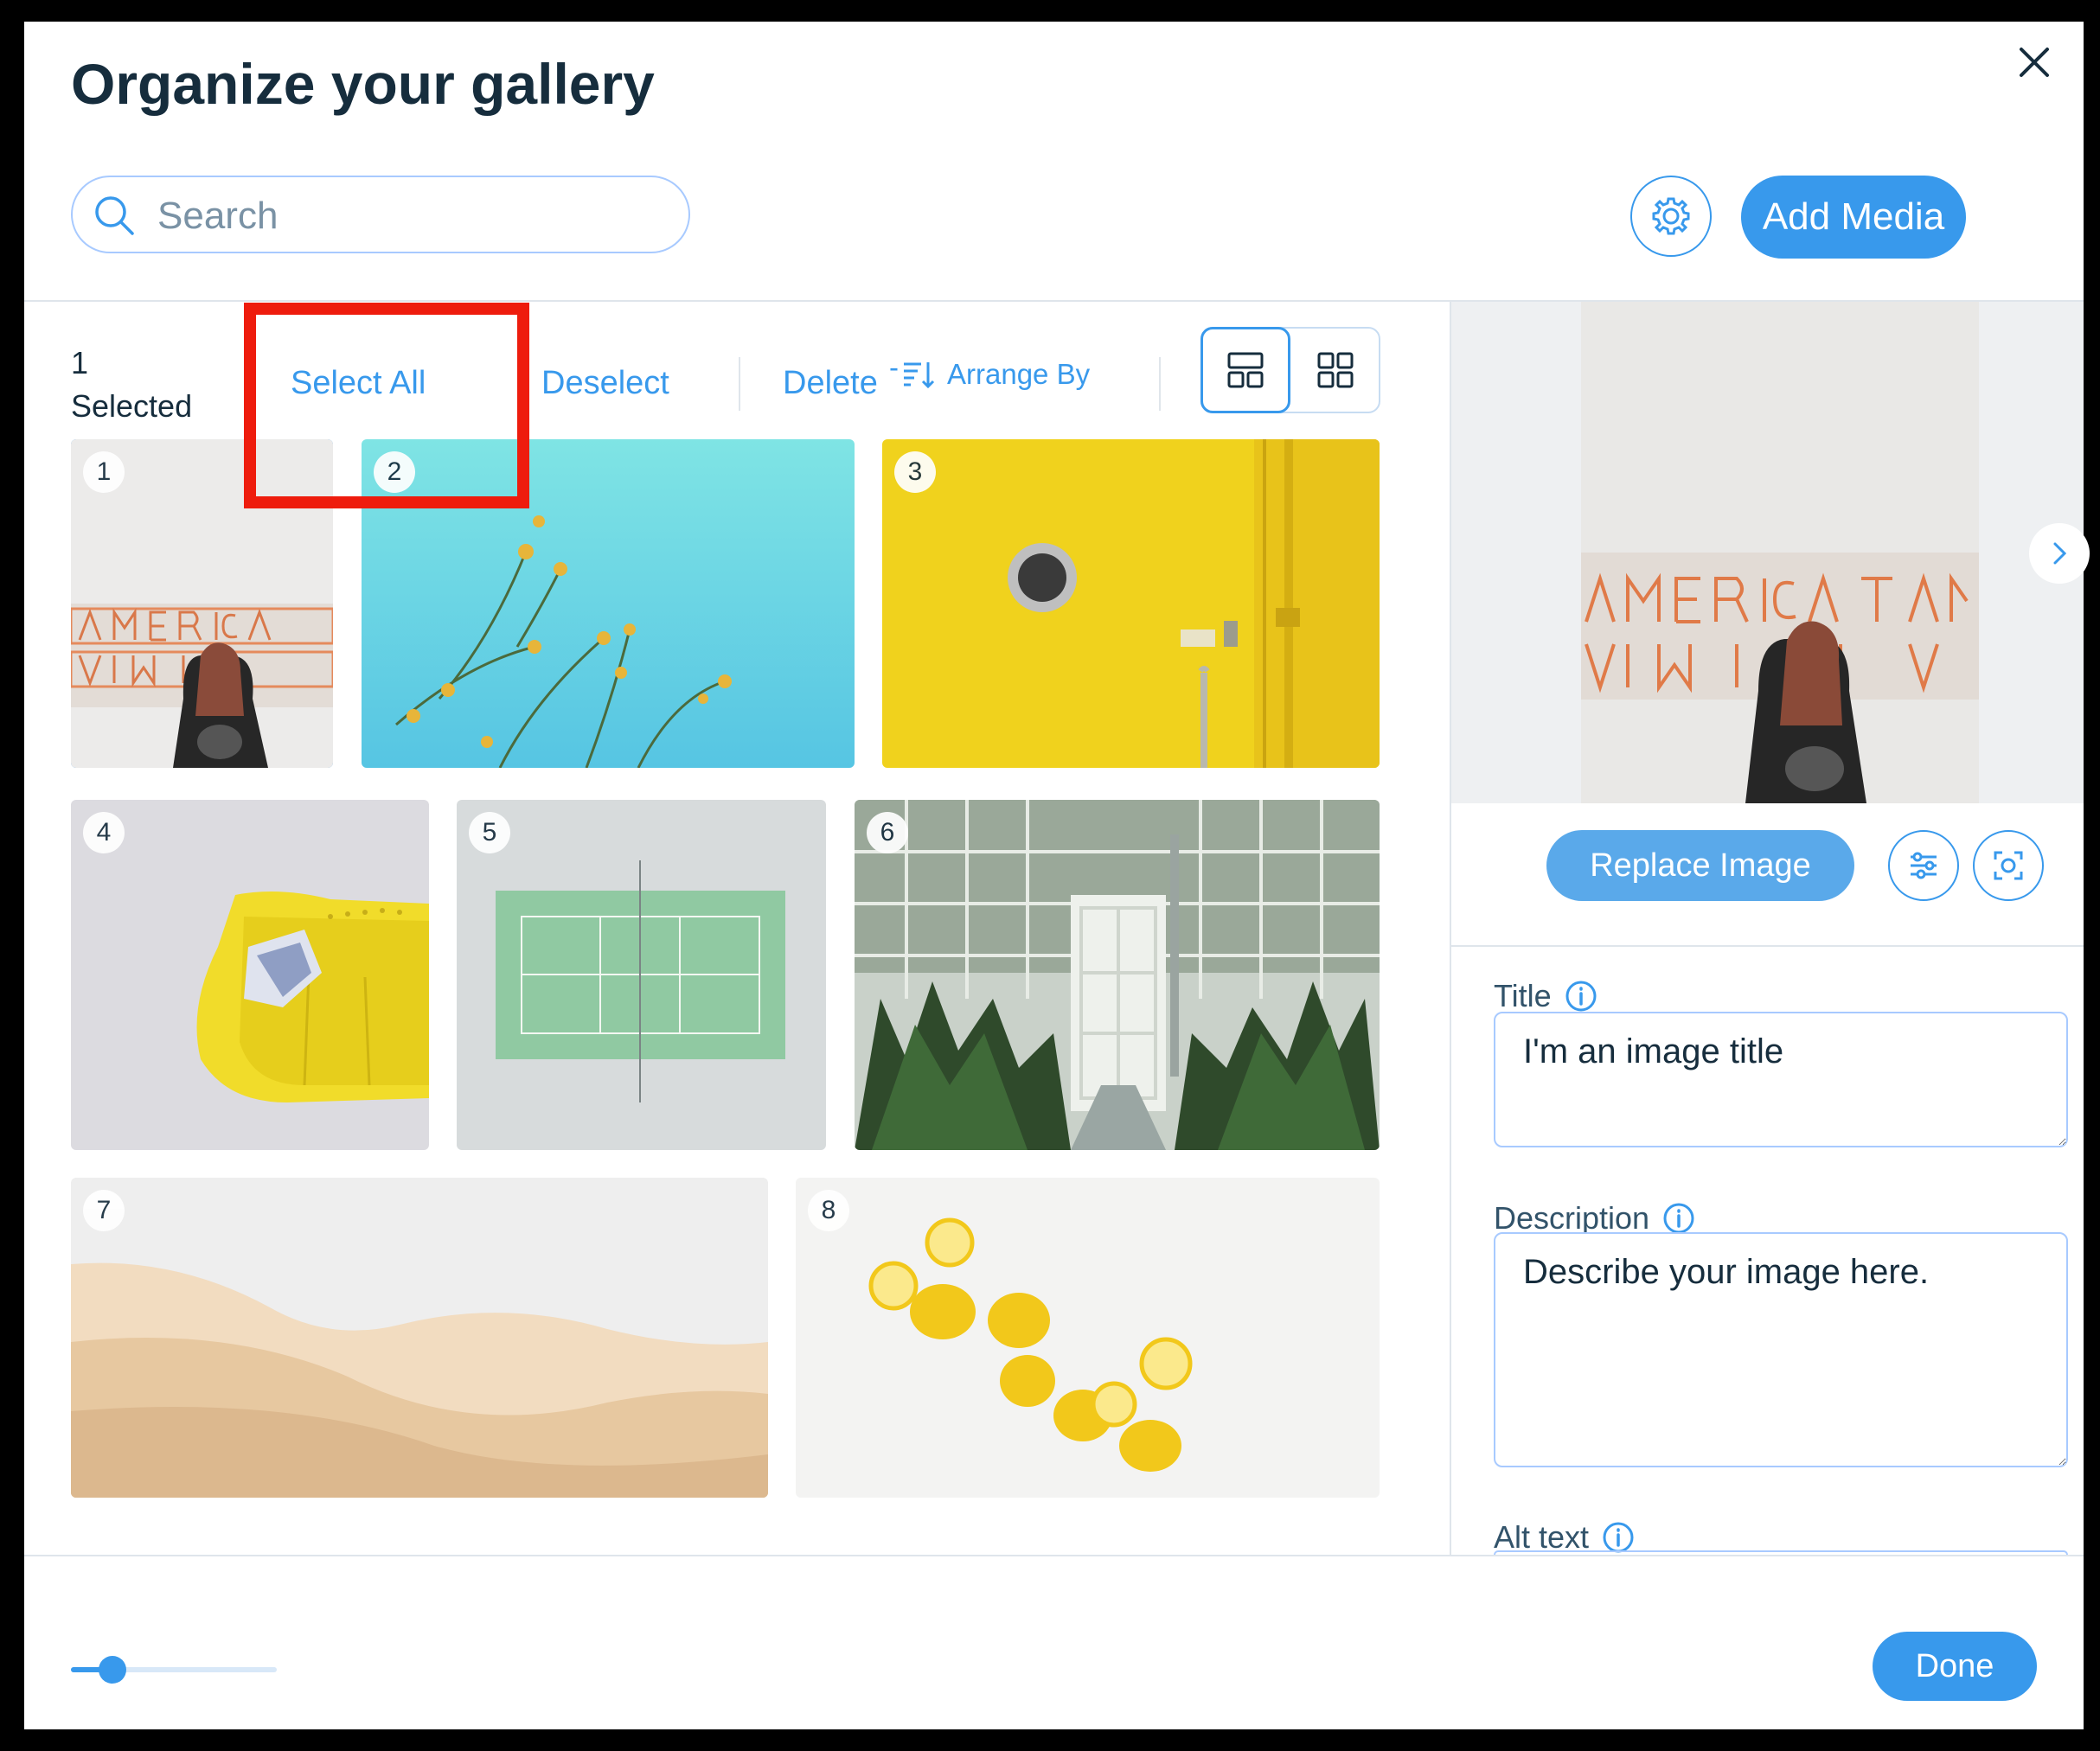 This screenshot has height=1751, width=2100. Describe the element at coordinates (394, 472) in the screenshot. I see `item-number-badge: 2` at that location.